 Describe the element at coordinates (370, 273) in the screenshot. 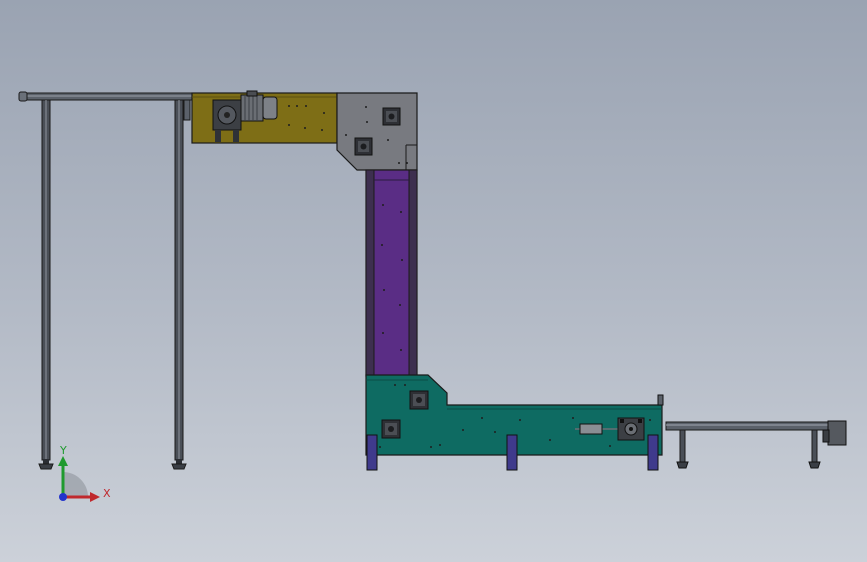

I see `vertical-rail-left` at that location.